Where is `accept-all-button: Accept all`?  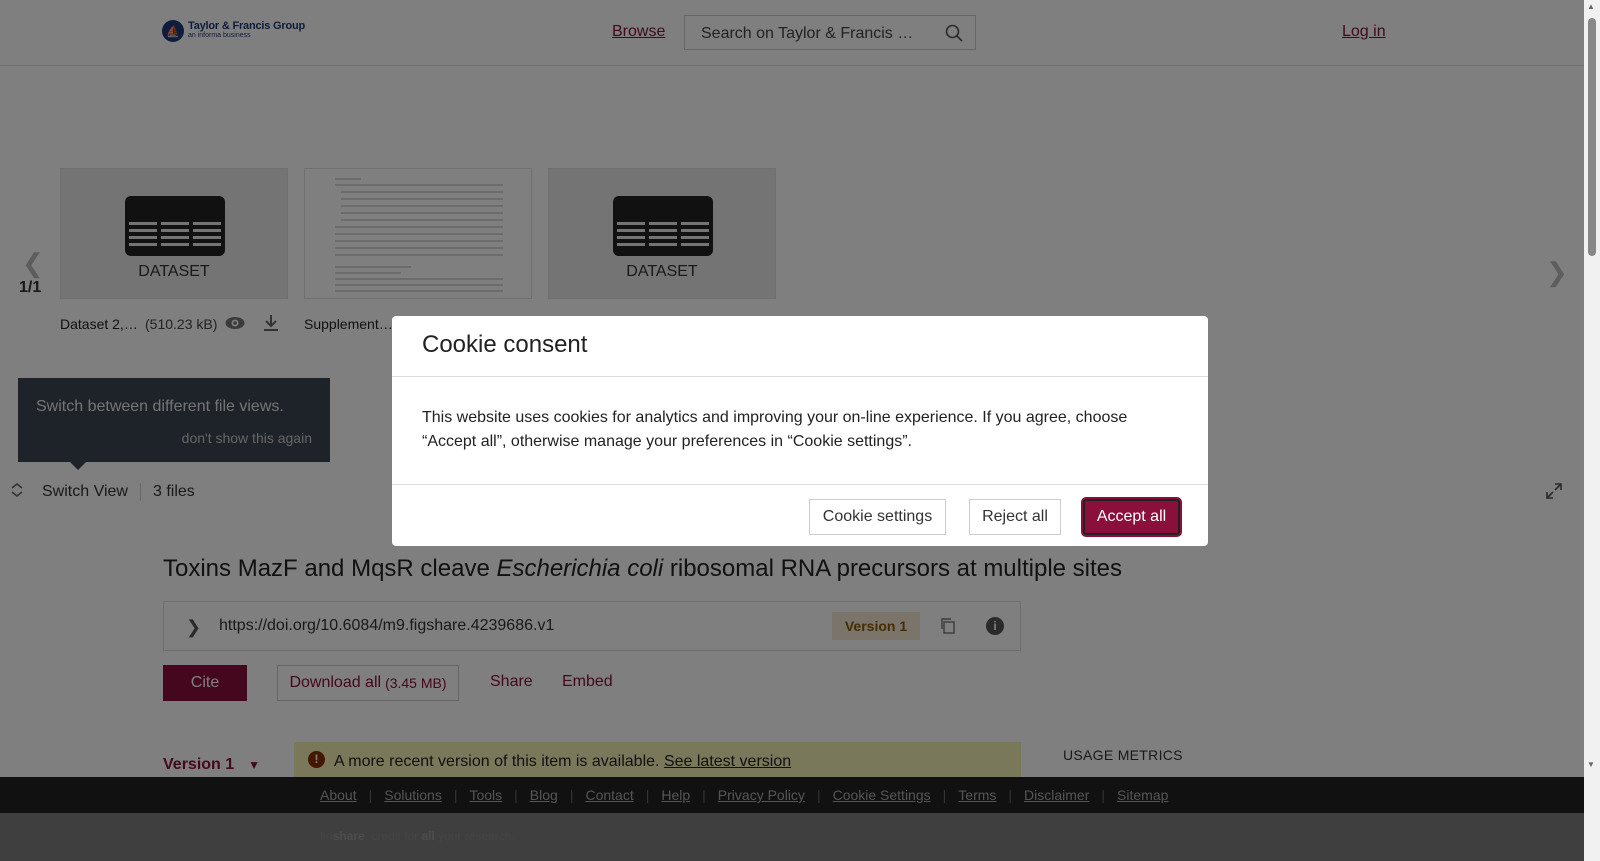
accept-all-button: Accept all is located at coordinates (1131, 517).